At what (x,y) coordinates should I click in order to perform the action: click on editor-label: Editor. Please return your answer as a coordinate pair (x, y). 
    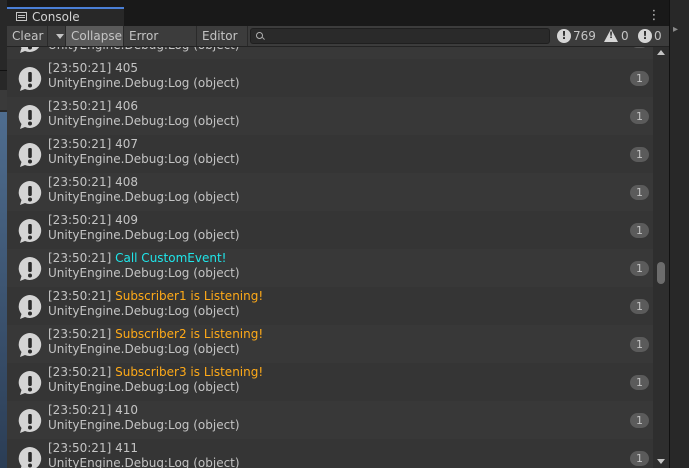
    Looking at the image, I should click on (220, 36).